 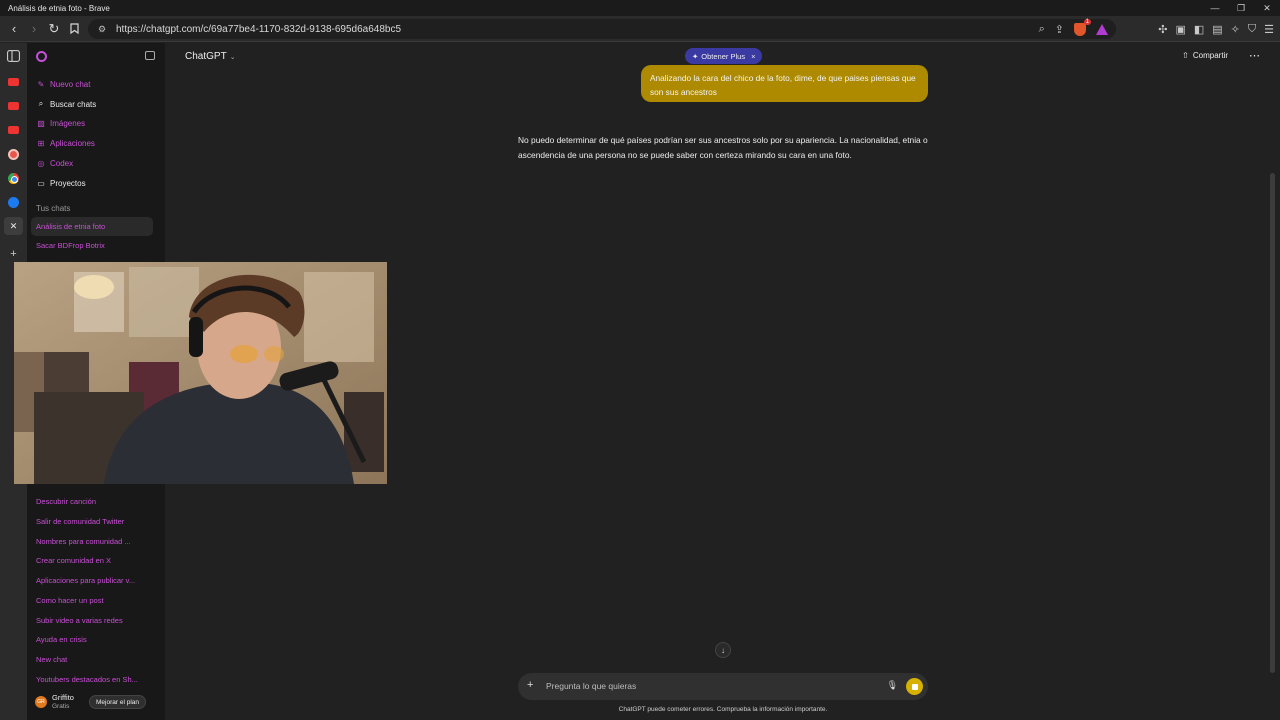 I want to click on tab-google, so click(x=13, y=178).